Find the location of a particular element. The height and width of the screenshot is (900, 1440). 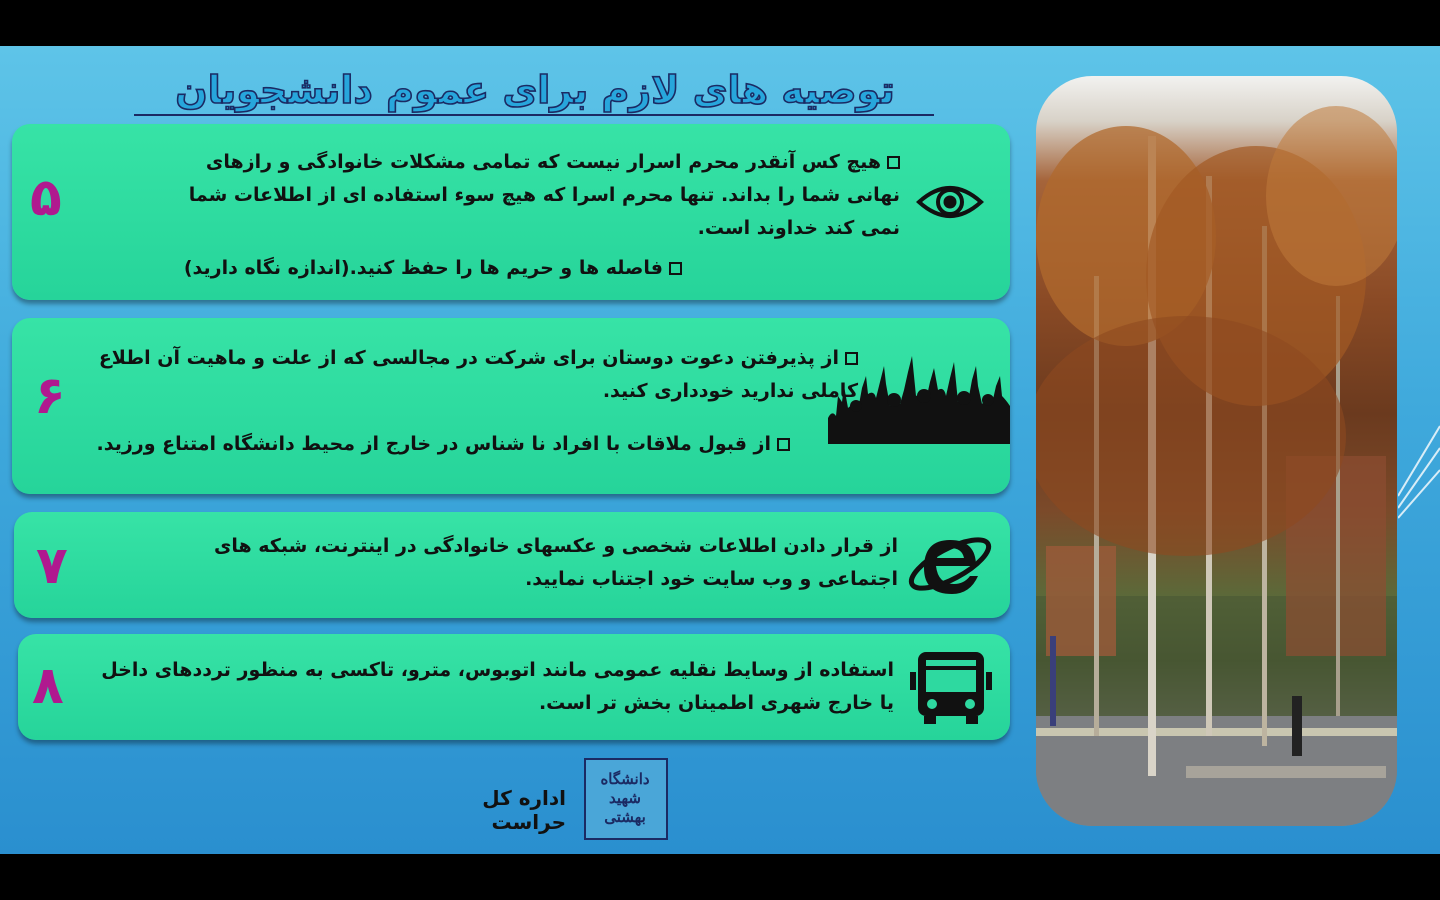

card-number: ۶ is located at coordinates (50, 396).